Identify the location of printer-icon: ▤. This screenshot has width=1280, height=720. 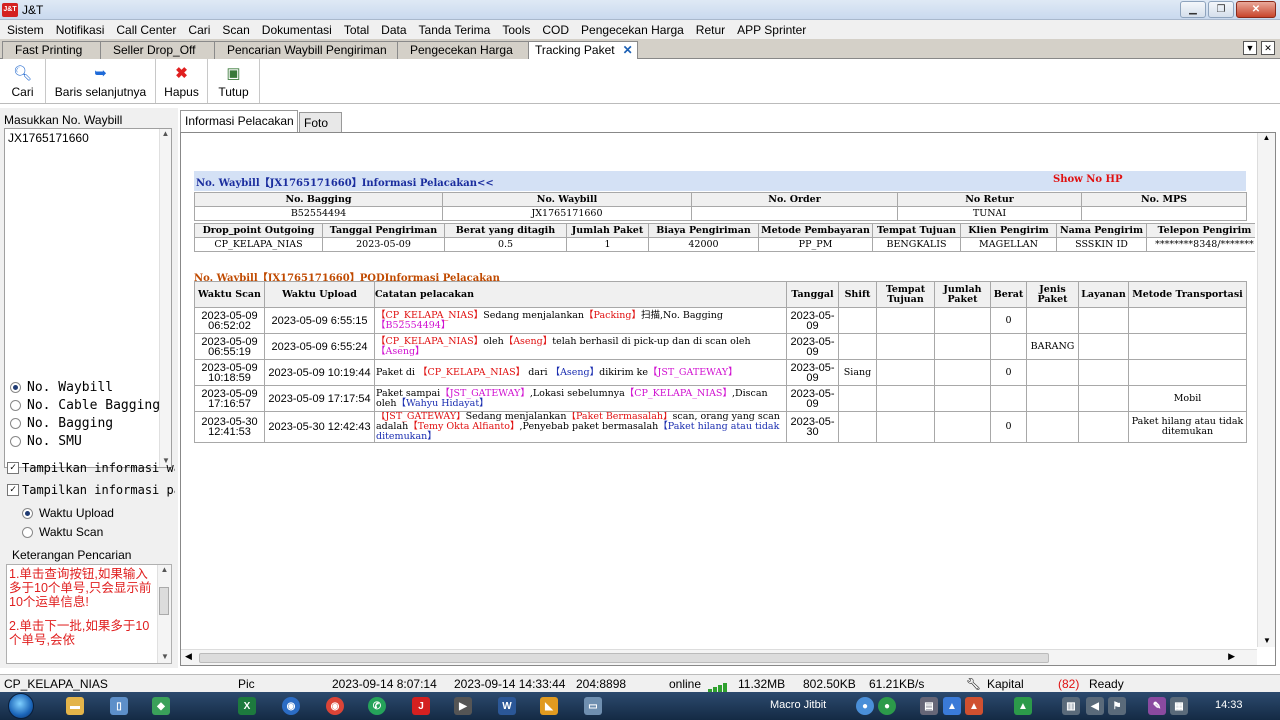
(929, 706).